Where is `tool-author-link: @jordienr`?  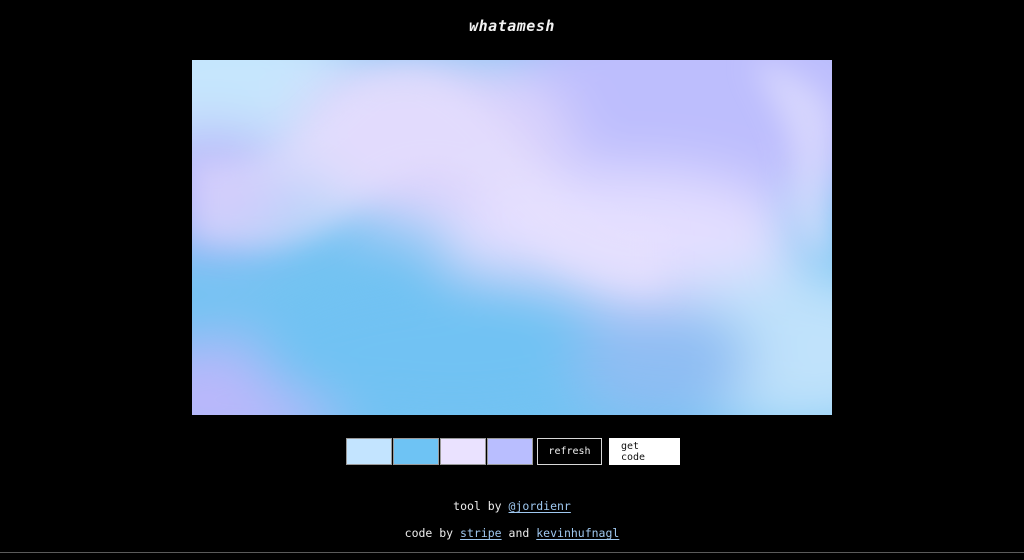
tool-author-link: @jordienr is located at coordinates (540, 506).